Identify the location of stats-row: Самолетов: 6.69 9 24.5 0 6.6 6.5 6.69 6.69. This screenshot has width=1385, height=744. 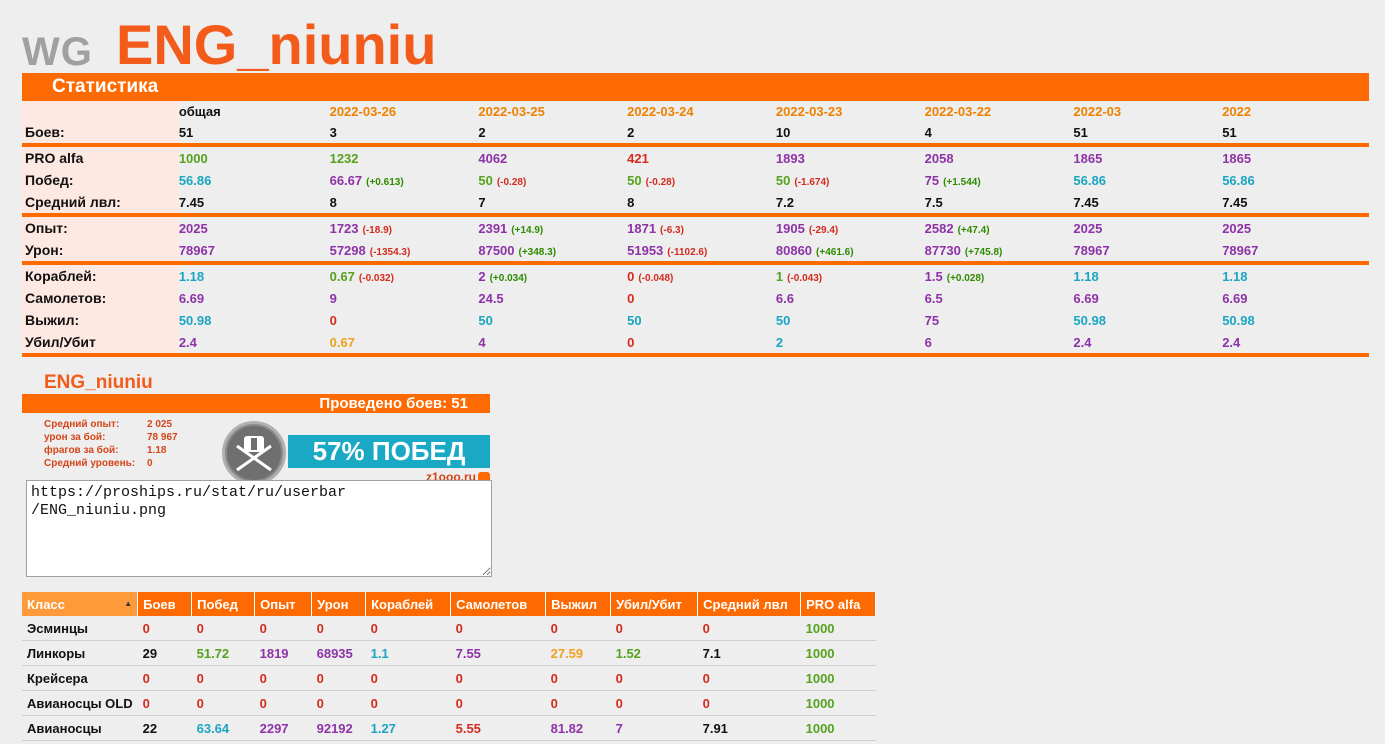
(695, 298).